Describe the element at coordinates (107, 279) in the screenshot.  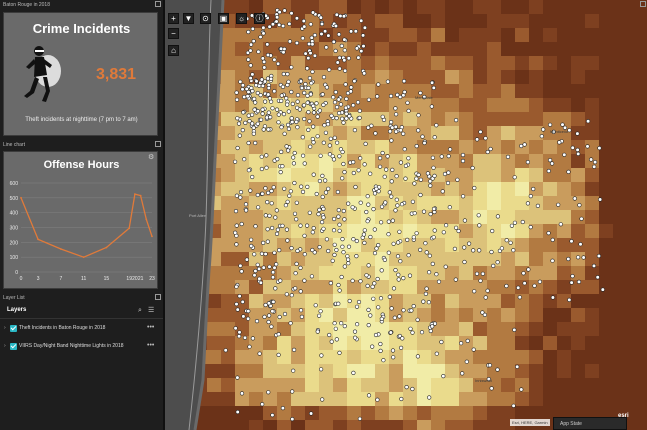
I see `x-tick-label: 15` at that location.